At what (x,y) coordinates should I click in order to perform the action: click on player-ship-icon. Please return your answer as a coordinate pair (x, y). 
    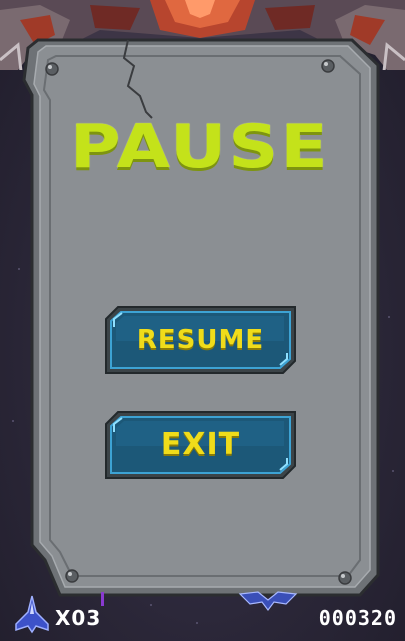
    Looking at the image, I should click on (32, 614).